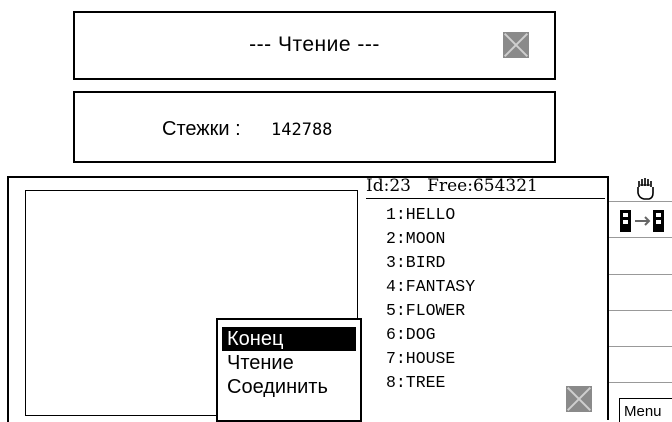 The height and width of the screenshot is (422, 672). Describe the element at coordinates (430, 359) in the screenshot. I see `pattern-item: 7:HOUSE` at that location.